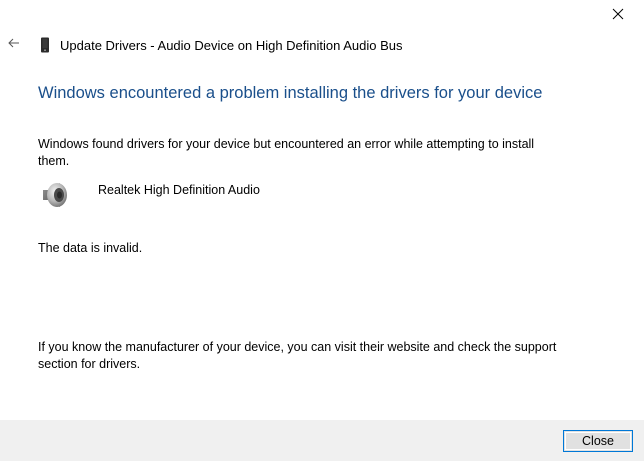 The width and height of the screenshot is (644, 461). Describe the element at coordinates (14, 43) in the screenshot. I see `back-arrow-icon` at that location.